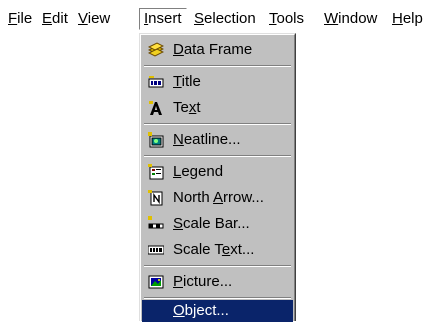 This screenshot has height=322, width=436. What do you see at coordinates (156, 172) in the screenshot?
I see `legend-icon` at bounding box center [156, 172].